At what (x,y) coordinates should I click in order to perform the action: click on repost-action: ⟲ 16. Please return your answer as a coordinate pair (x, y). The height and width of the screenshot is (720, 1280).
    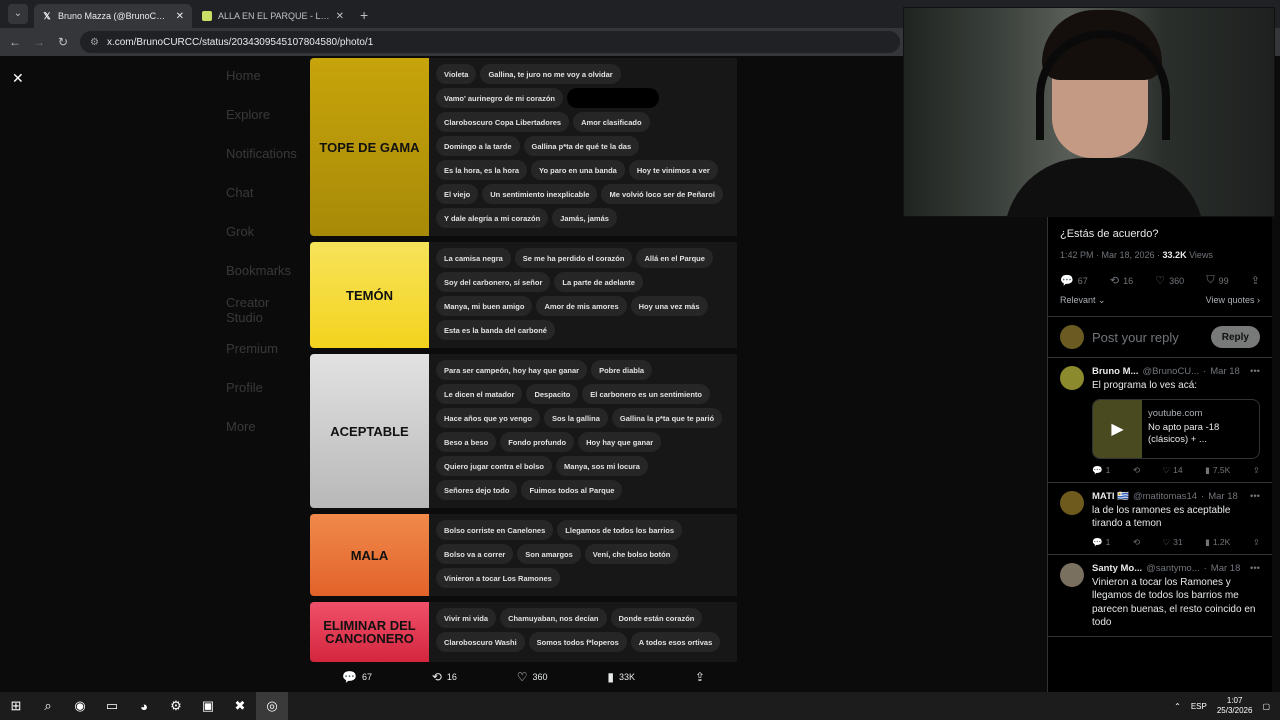
    Looking at the image, I should click on (444, 677).